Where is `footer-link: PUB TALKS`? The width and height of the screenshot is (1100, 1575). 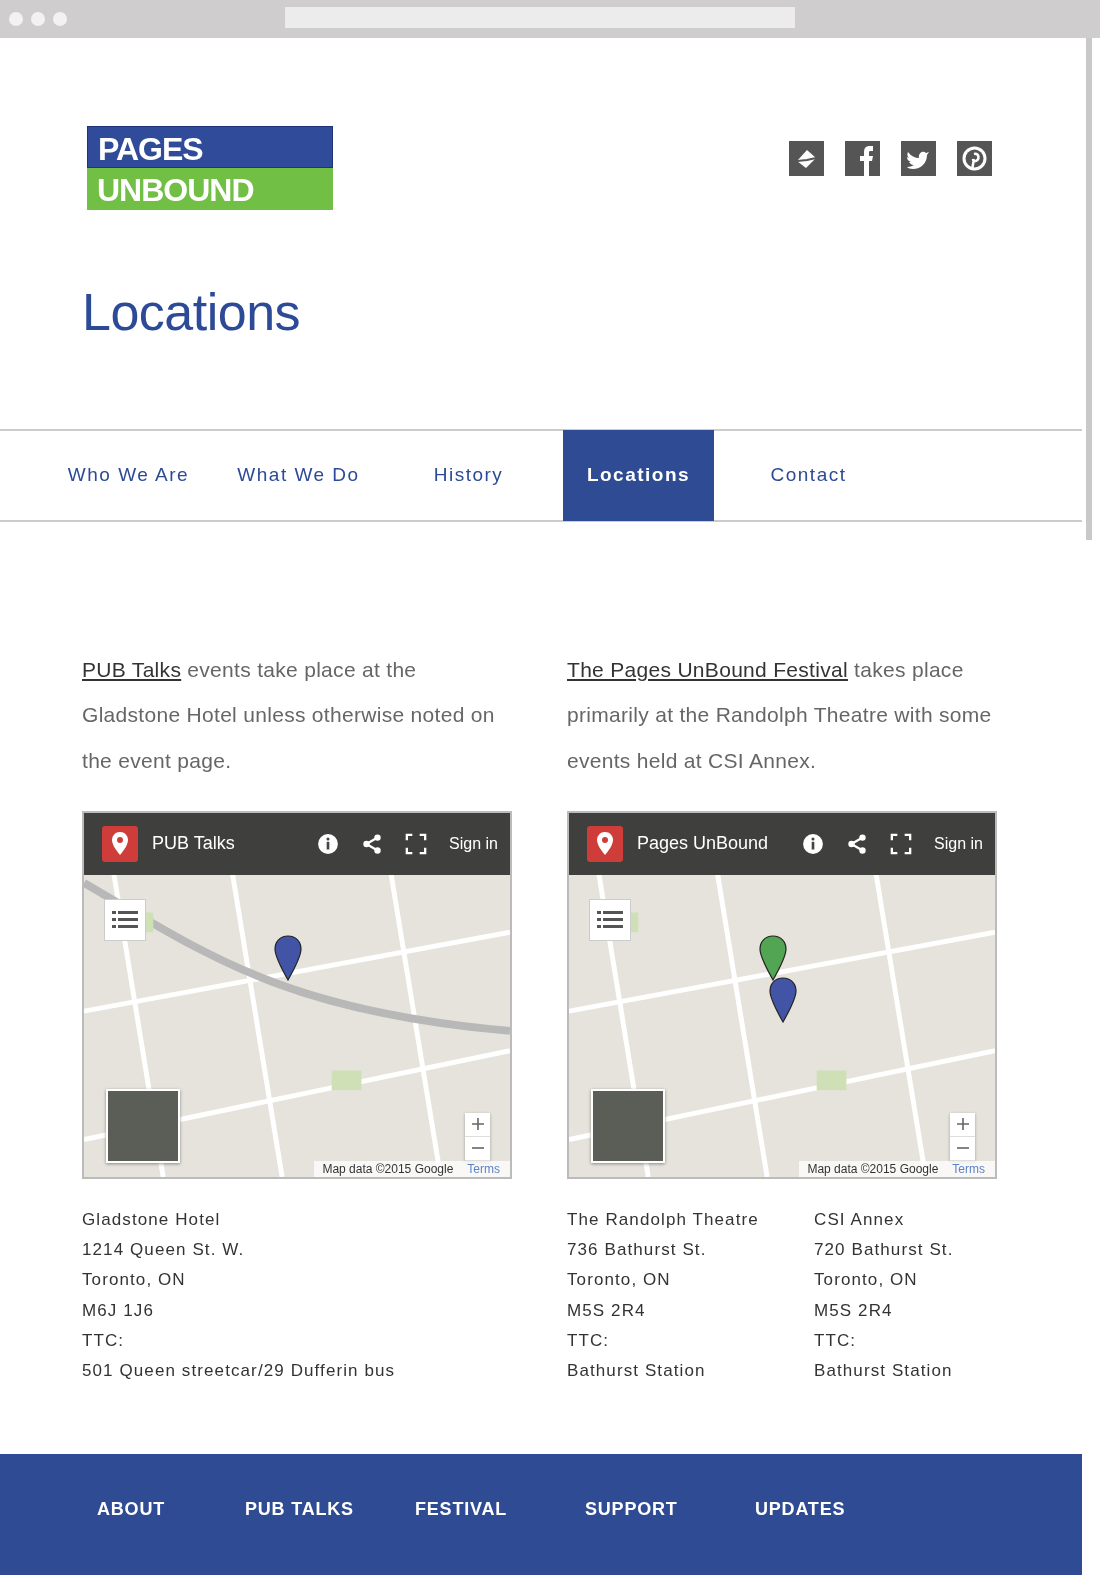
footer-link: PUB TALKS is located at coordinates (330, 1509).